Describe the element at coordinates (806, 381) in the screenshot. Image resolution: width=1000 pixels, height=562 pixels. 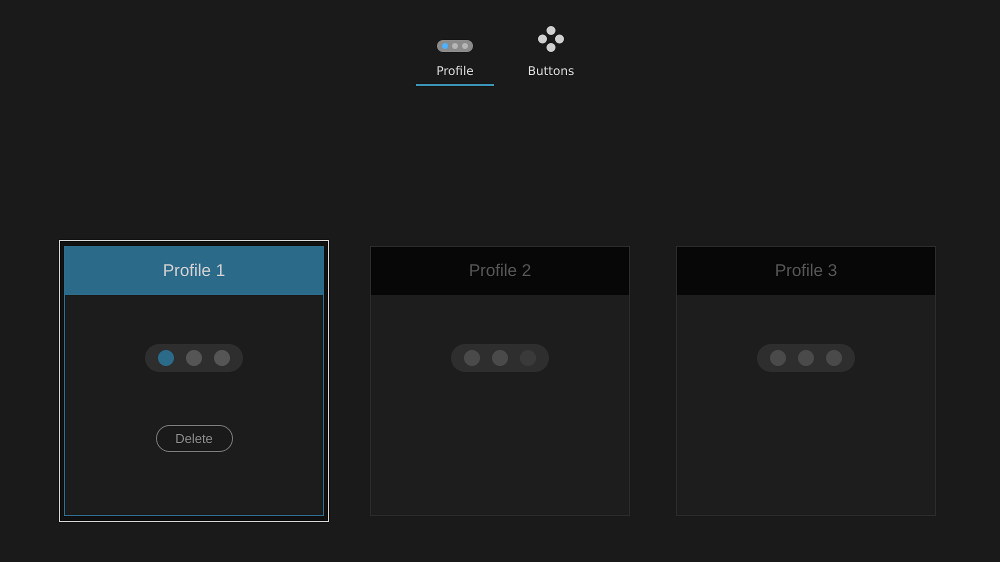
I see `profile-card: Profile 3` at that location.